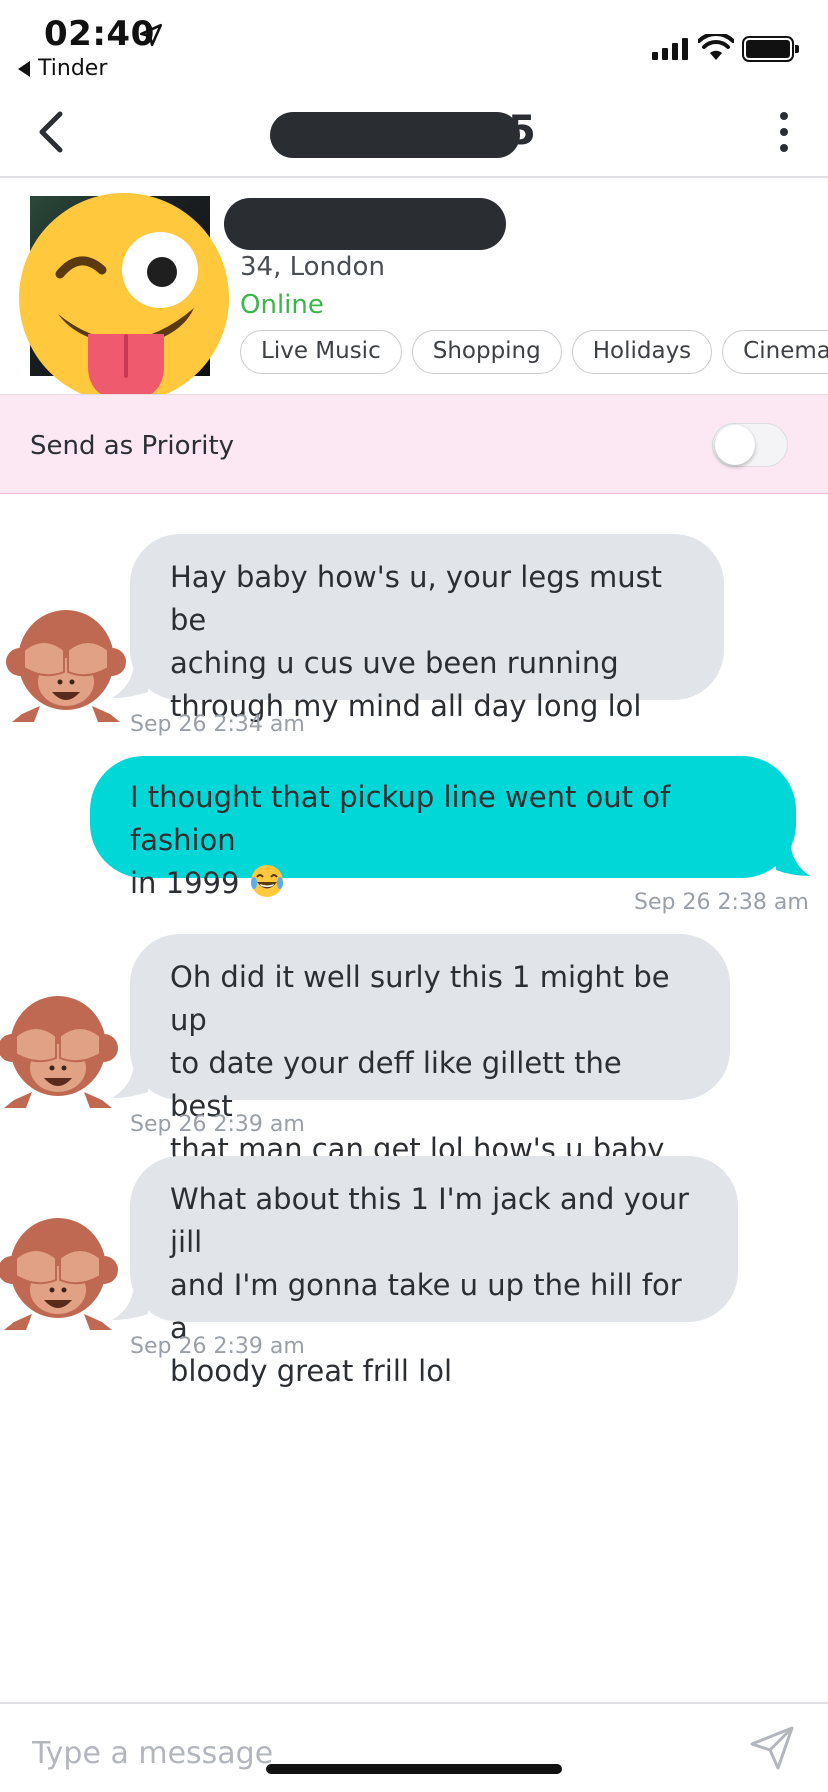 This screenshot has width=828, height=1792. Describe the element at coordinates (24, 68) in the screenshot. I see `back-triangle-icon` at that location.